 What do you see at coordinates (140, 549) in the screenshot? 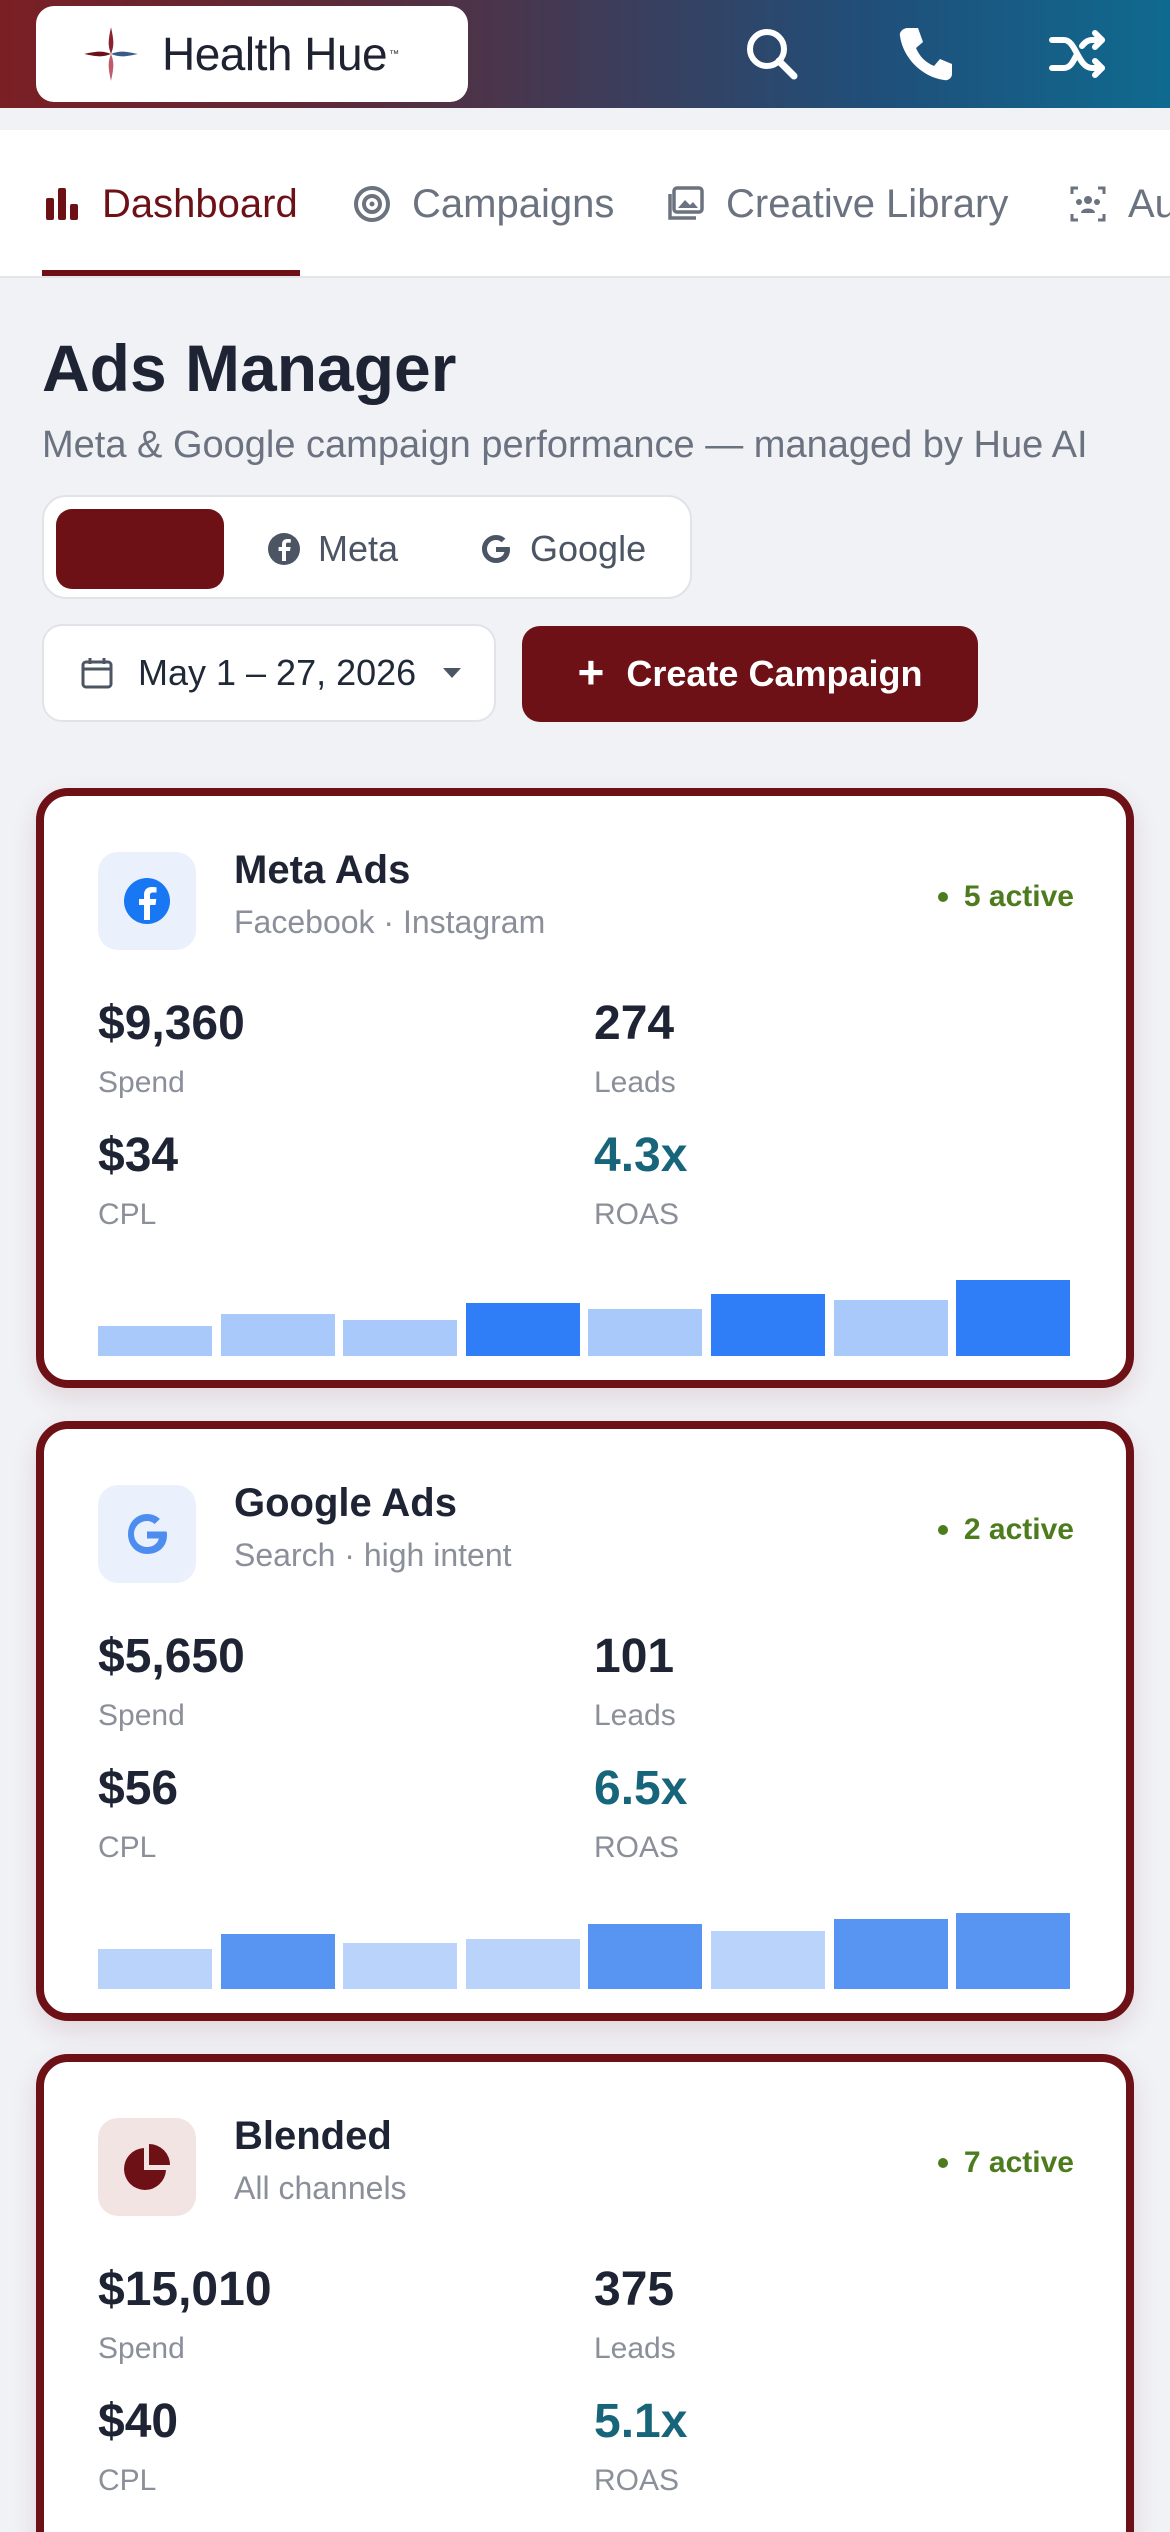
I see `channel-filter-all-selected` at bounding box center [140, 549].